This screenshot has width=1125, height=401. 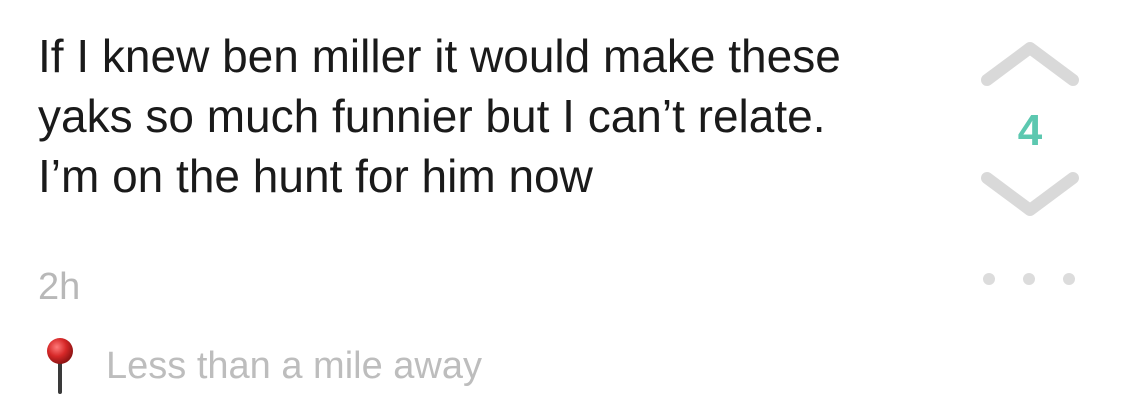 I want to click on post-line: yaks so much funnier but I can’t relate., so click(x=432, y=116).